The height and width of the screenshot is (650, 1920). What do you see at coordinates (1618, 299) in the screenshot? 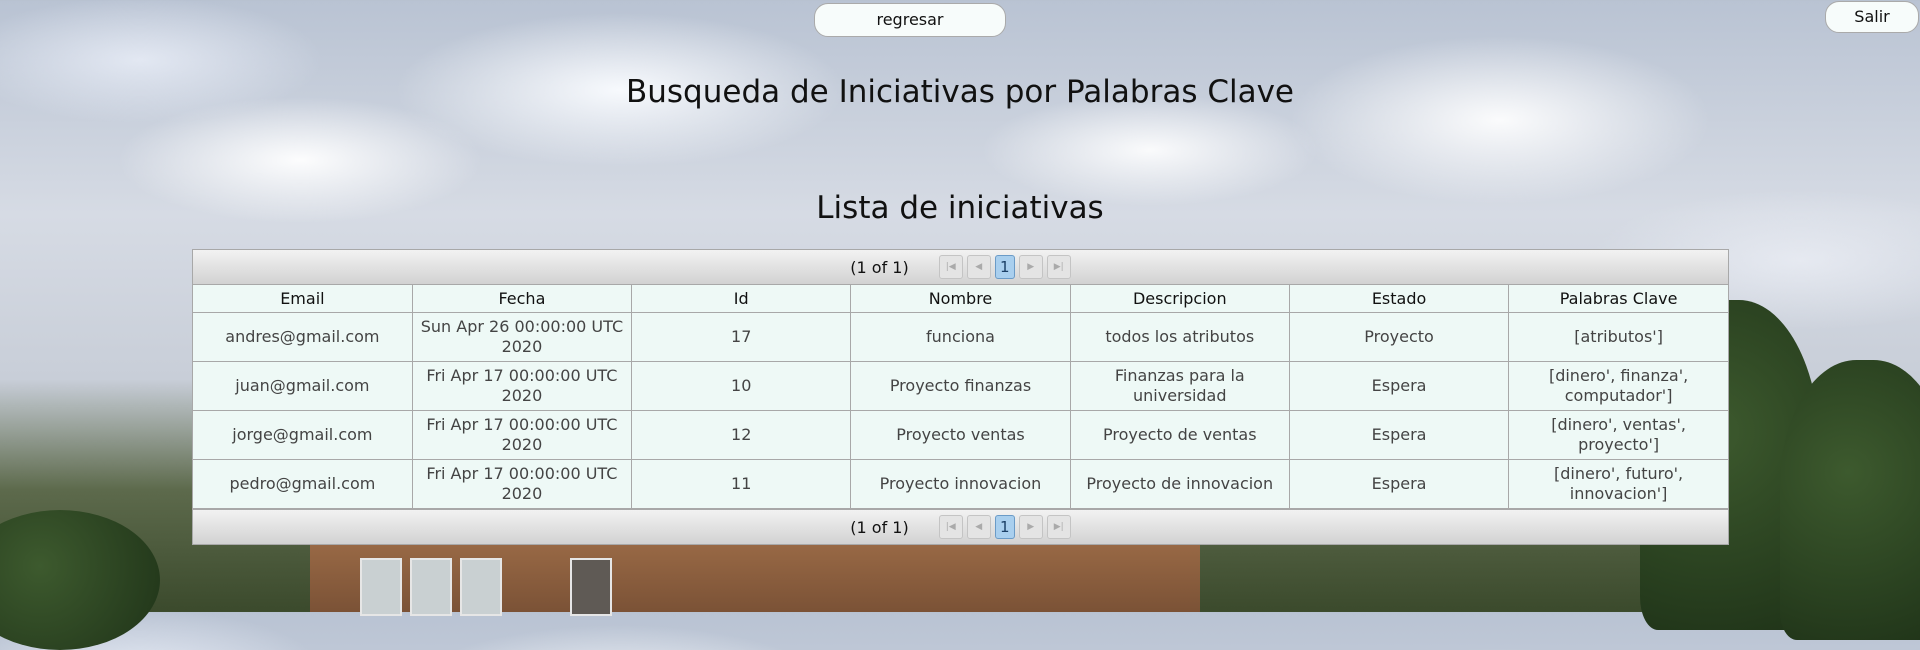
I see `column-header-palabras-clave: Palabras Clave` at bounding box center [1618, 299].